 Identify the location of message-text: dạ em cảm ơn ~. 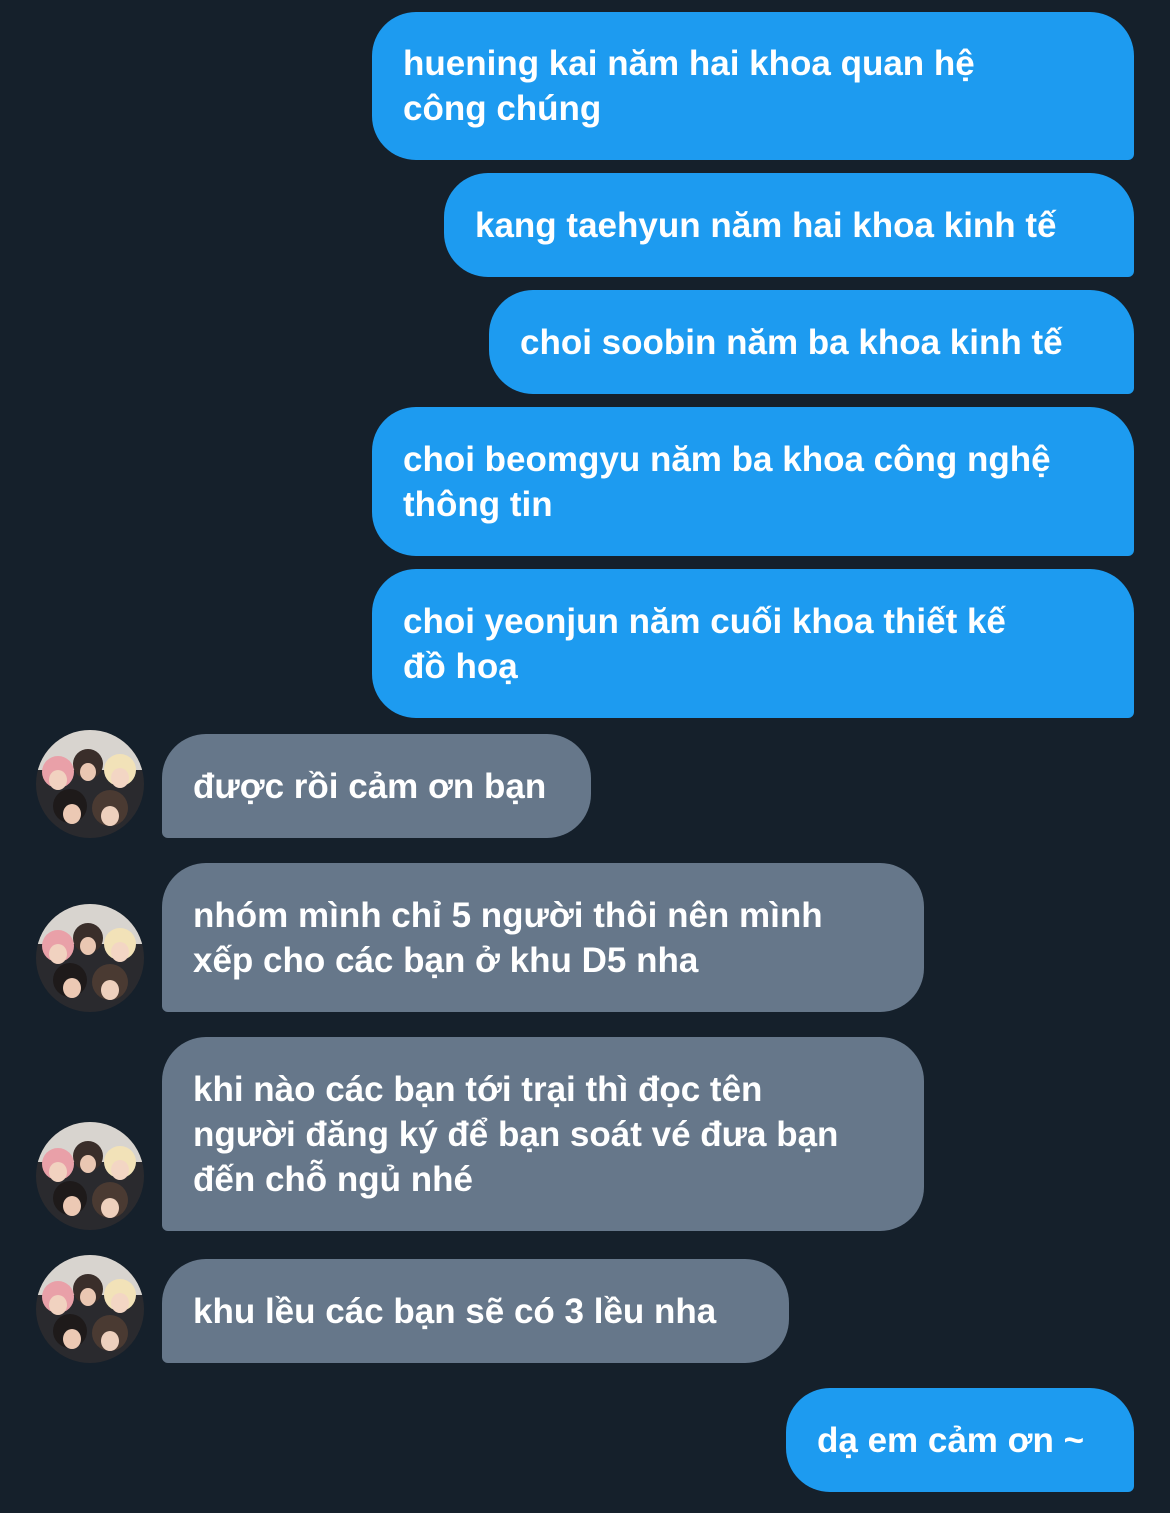
(951, 1440).